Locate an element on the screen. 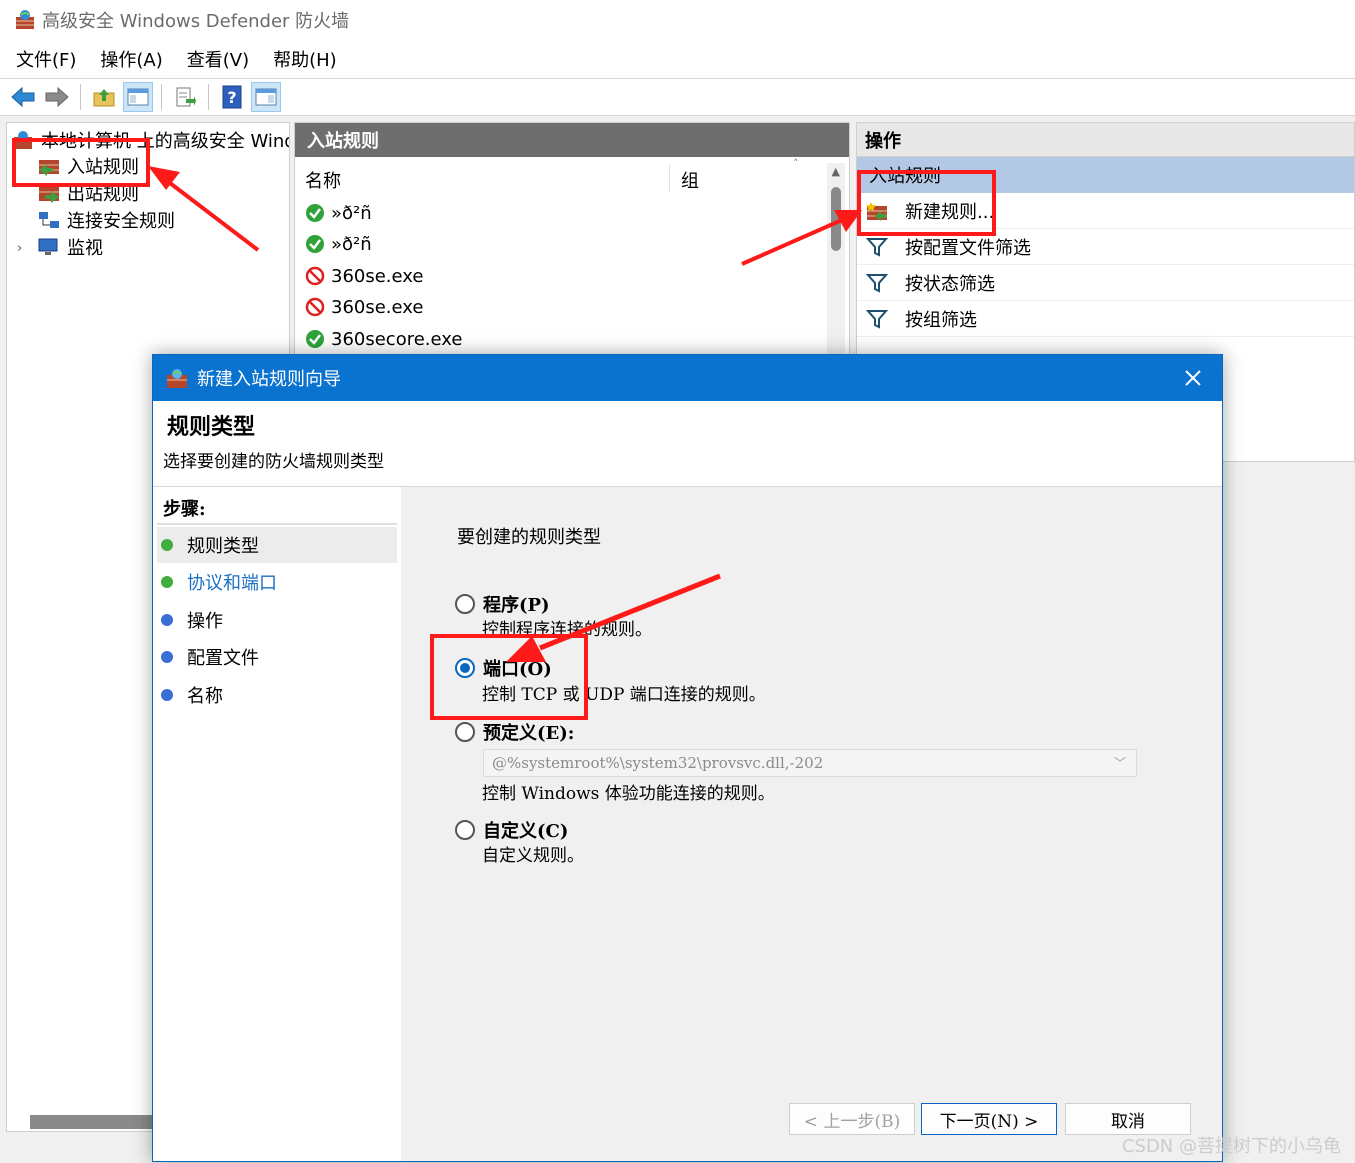 This screenshot has width=1355, height=1163. column-header-name: 名称 is located at coordinates (323, 180).